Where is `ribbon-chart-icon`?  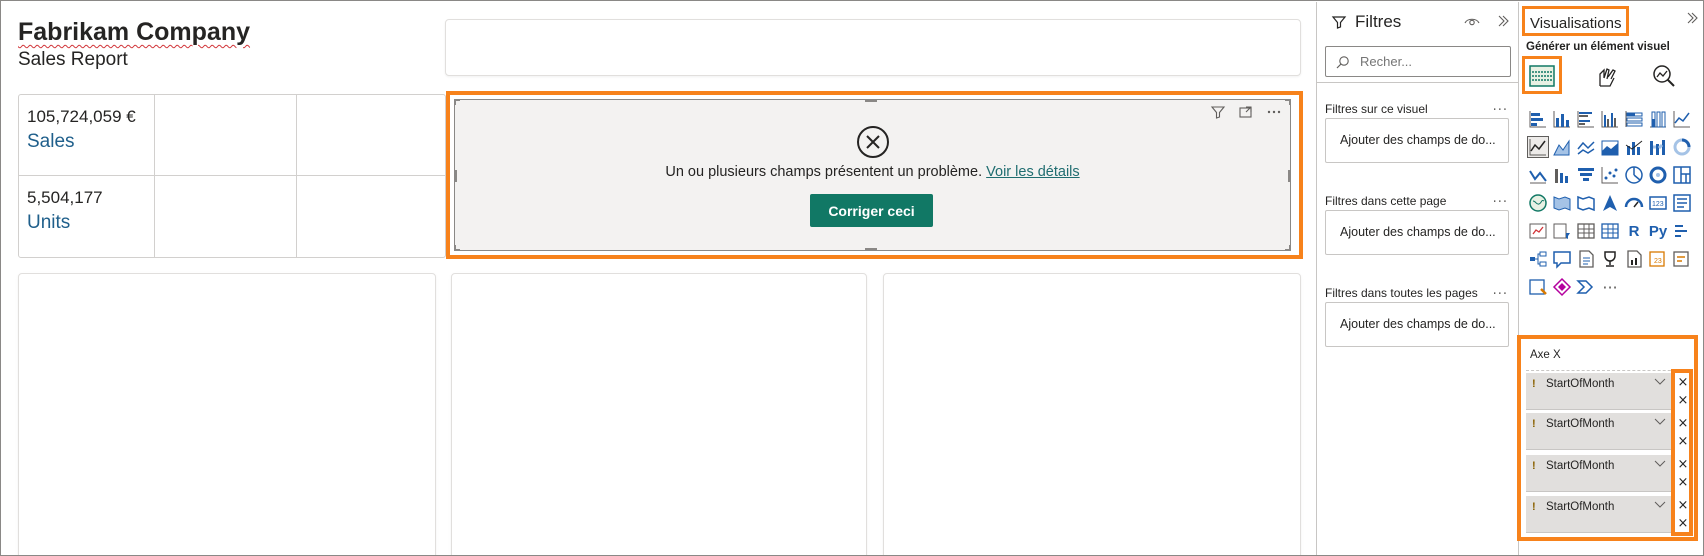
ribbon-chart-icon is located at coordinates (1658, 147).